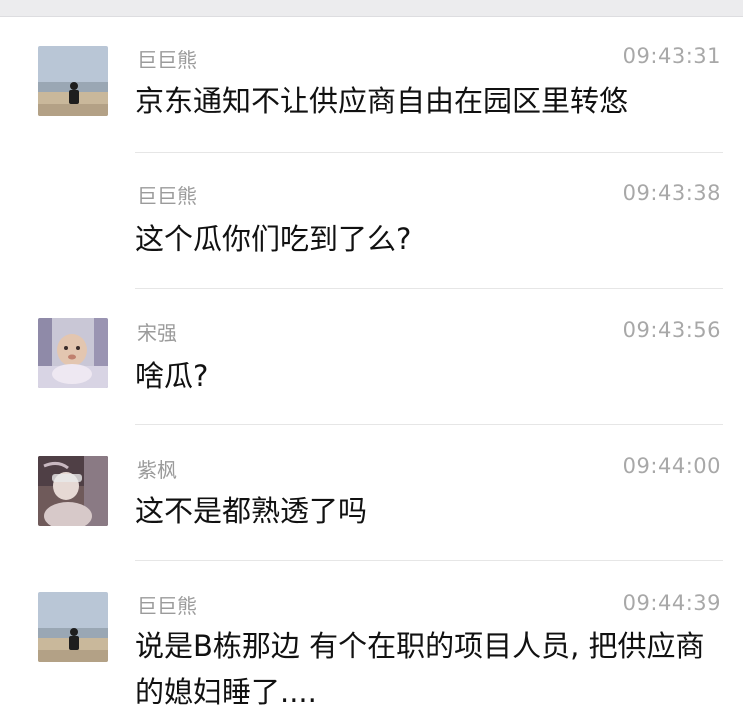  I want to click on message-time: 09:43:56, so click(671, 330).